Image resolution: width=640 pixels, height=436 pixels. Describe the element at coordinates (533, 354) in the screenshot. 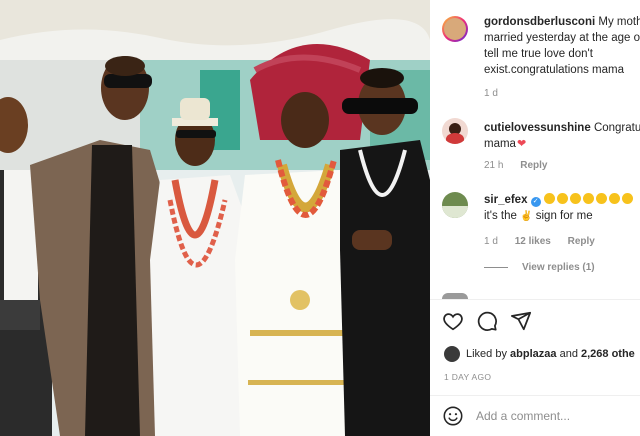

I see `liked-by-user: abplazaa` at that location.